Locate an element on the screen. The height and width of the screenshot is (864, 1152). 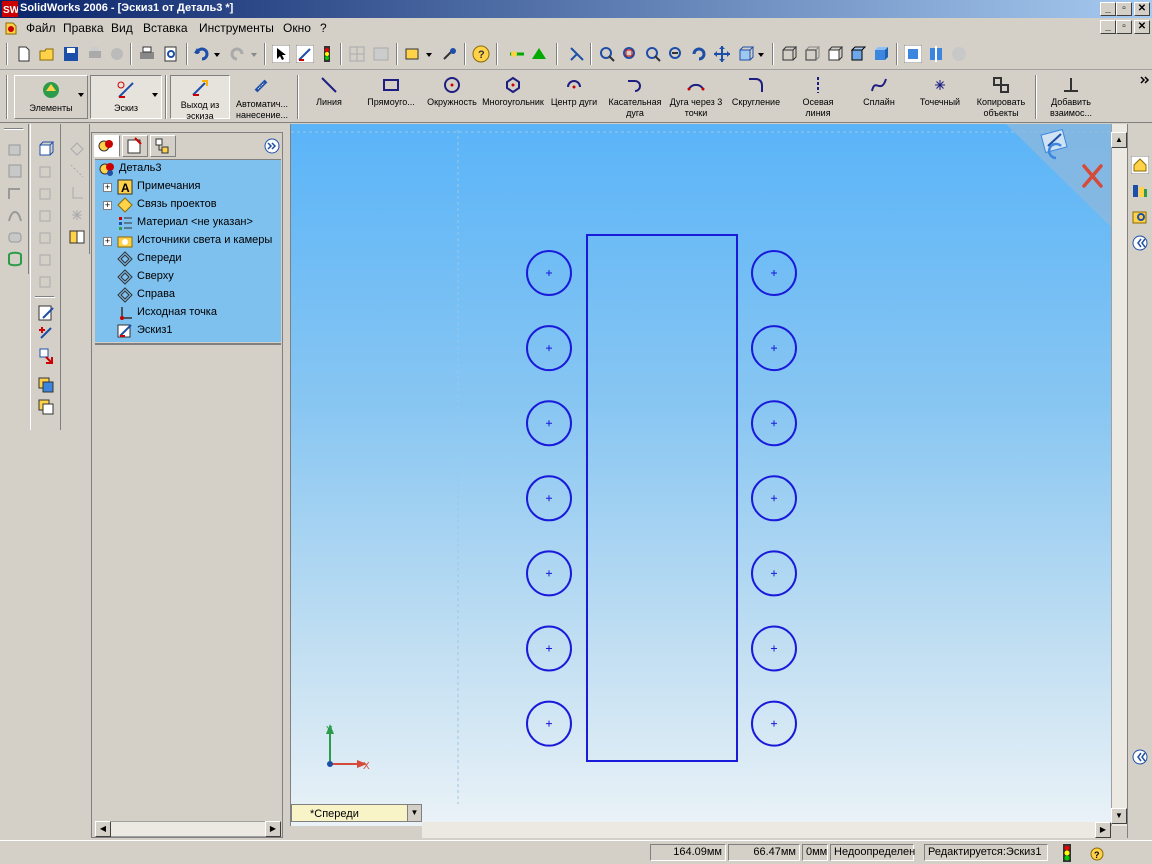
zoom-in-out-icon is located at coordinates (653, 54).